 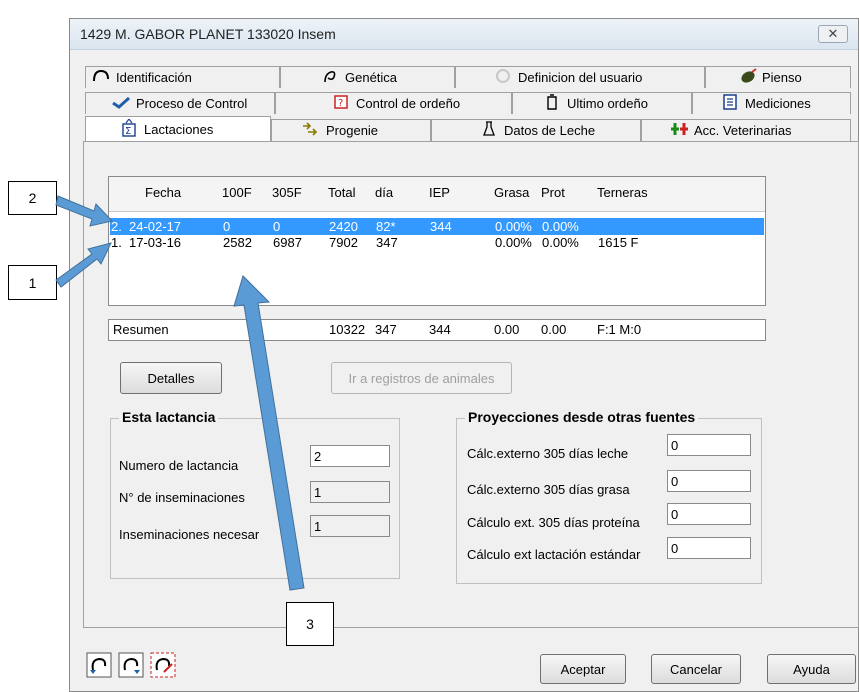 I want to click on navigate-forward-icon, so click(x=131, y=665).